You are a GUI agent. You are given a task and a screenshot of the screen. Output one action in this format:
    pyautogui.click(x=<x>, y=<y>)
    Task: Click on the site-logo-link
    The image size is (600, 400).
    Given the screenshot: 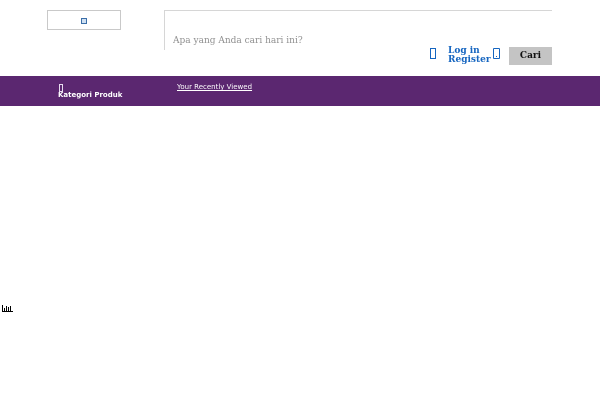 What is the action you would take?
    pyautogui.click(x=84, y=20)
    